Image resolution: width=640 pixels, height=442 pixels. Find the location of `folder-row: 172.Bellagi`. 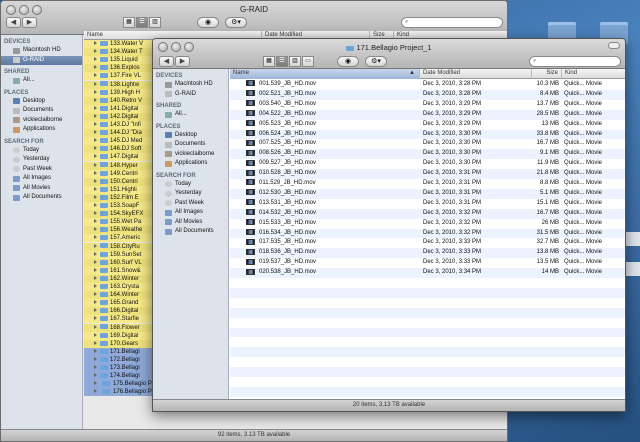

folder-row: 172.Bellagi is located at coordinates (119, 359).